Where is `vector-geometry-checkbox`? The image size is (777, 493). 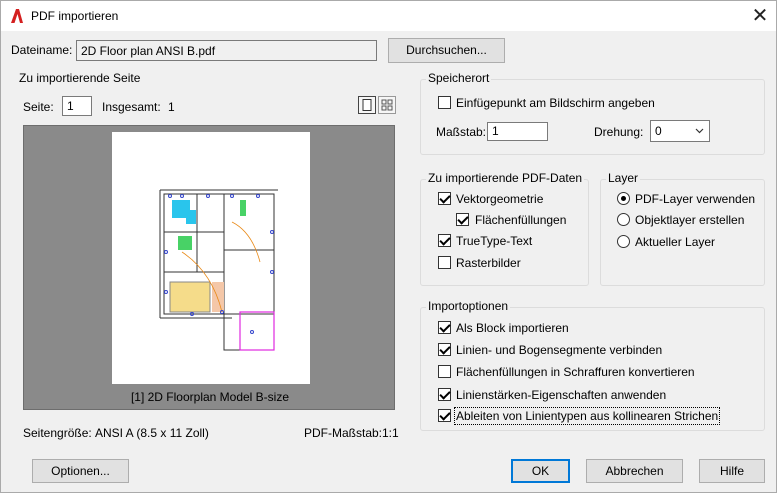 vector-geometry-checkbox is located at coordinates (444, 198).